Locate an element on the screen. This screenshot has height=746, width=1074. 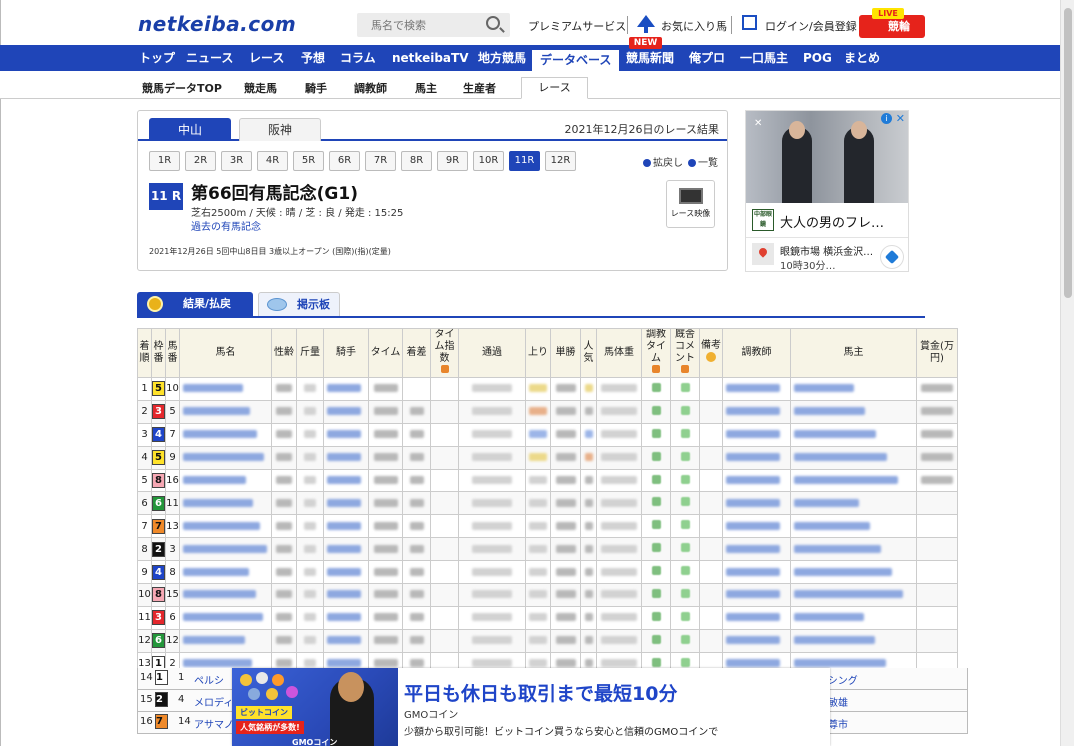
nav-news: ニュース is located at coordinates (209, 58).